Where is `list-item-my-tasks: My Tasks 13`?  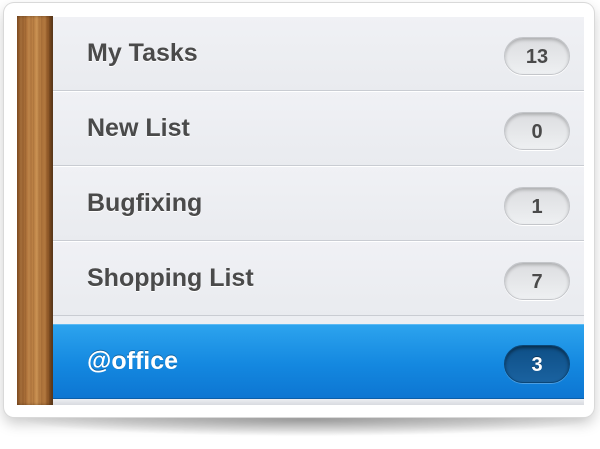
list-item-my-tasks: My Tasks 13 is located at coordinates (318, 53).